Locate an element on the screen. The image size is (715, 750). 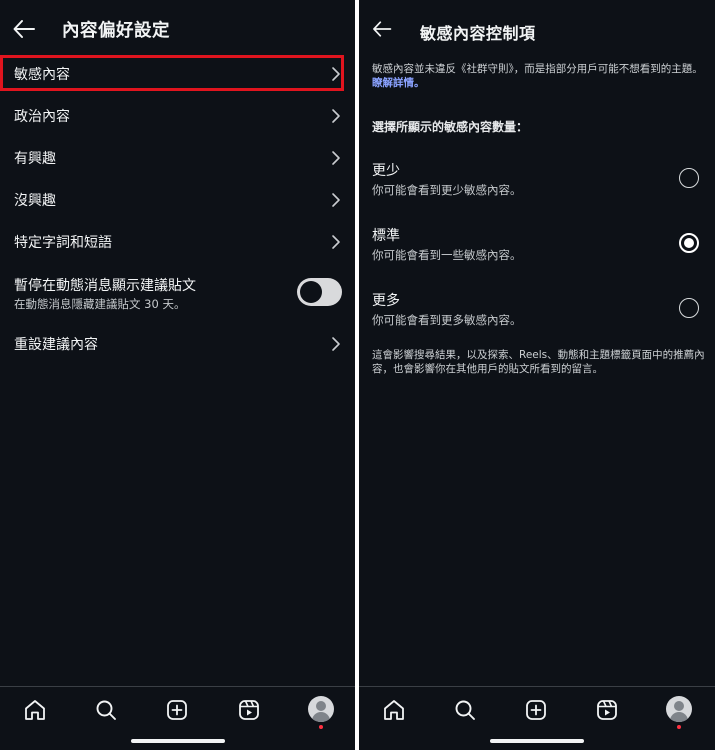
section-title: 選擇所顯示的敏感內容數量： is located at coordinates (450, 127).